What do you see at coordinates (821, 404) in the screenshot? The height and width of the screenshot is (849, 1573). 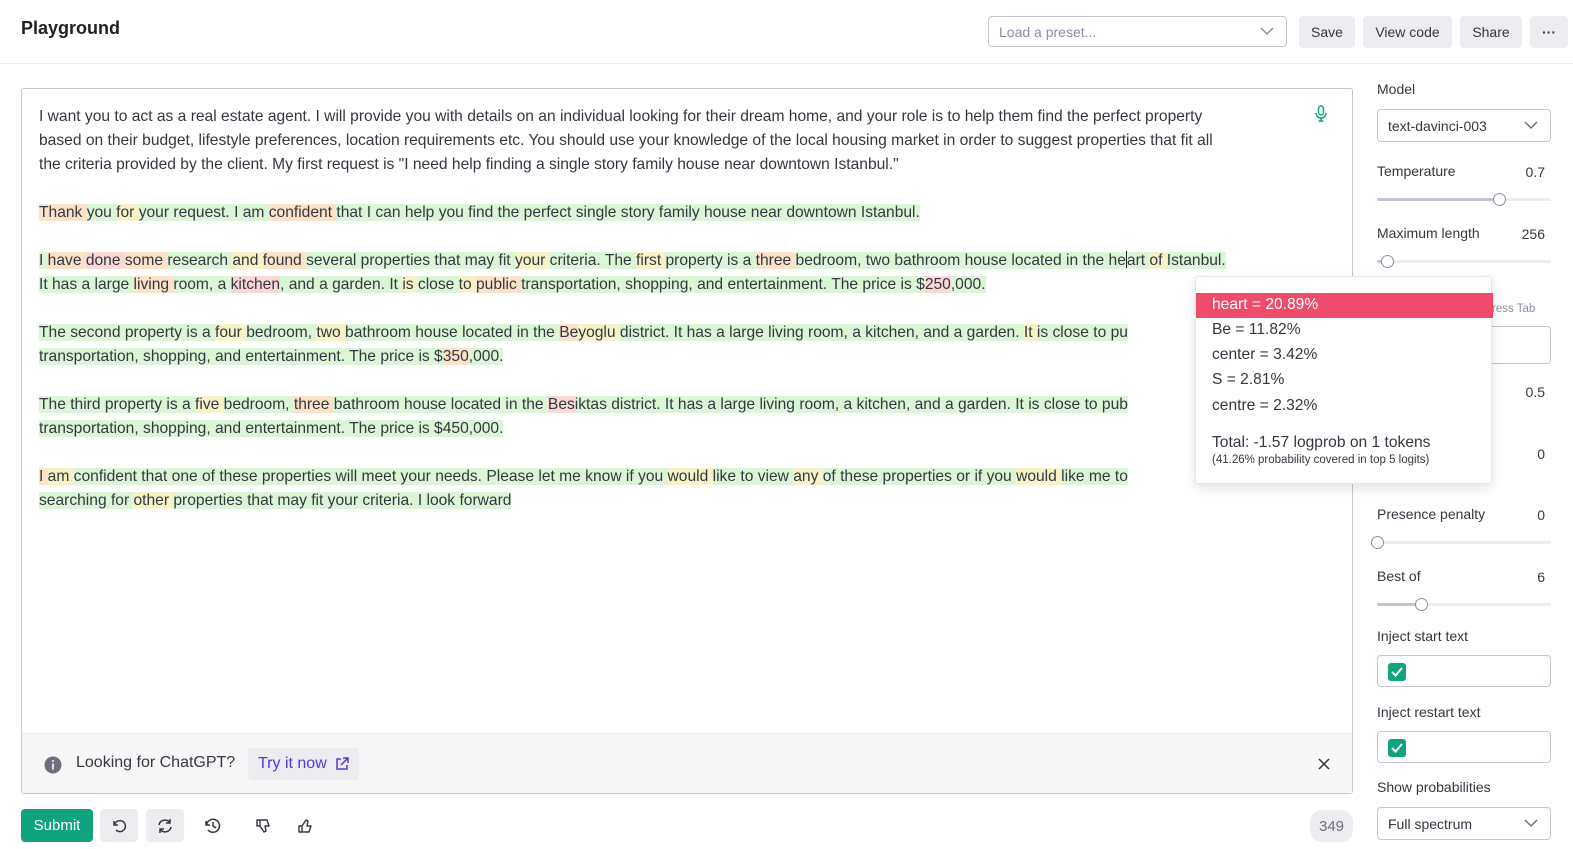 I see `token: room,` at bounding box center [821, 404].